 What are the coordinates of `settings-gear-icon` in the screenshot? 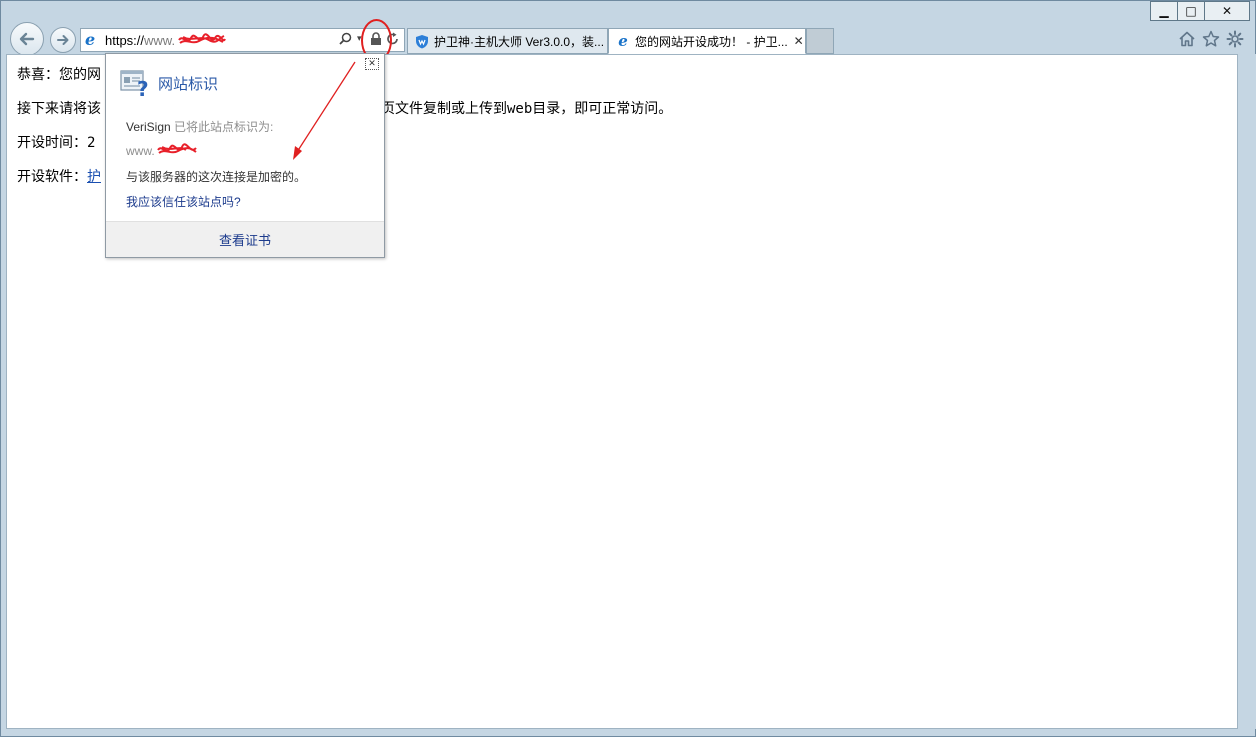 It's located at (1235, 41).